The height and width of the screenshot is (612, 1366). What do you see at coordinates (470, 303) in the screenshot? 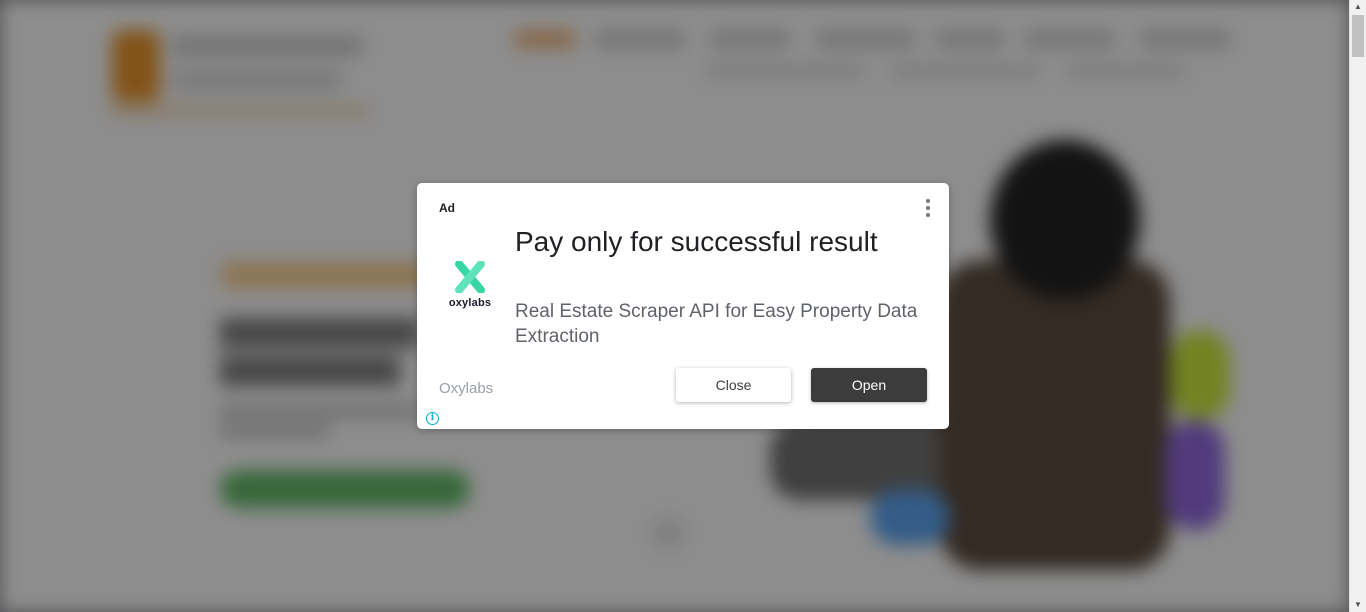
I see `advertiser-logo-text: oxylabs` at bounding box center [470, 303].